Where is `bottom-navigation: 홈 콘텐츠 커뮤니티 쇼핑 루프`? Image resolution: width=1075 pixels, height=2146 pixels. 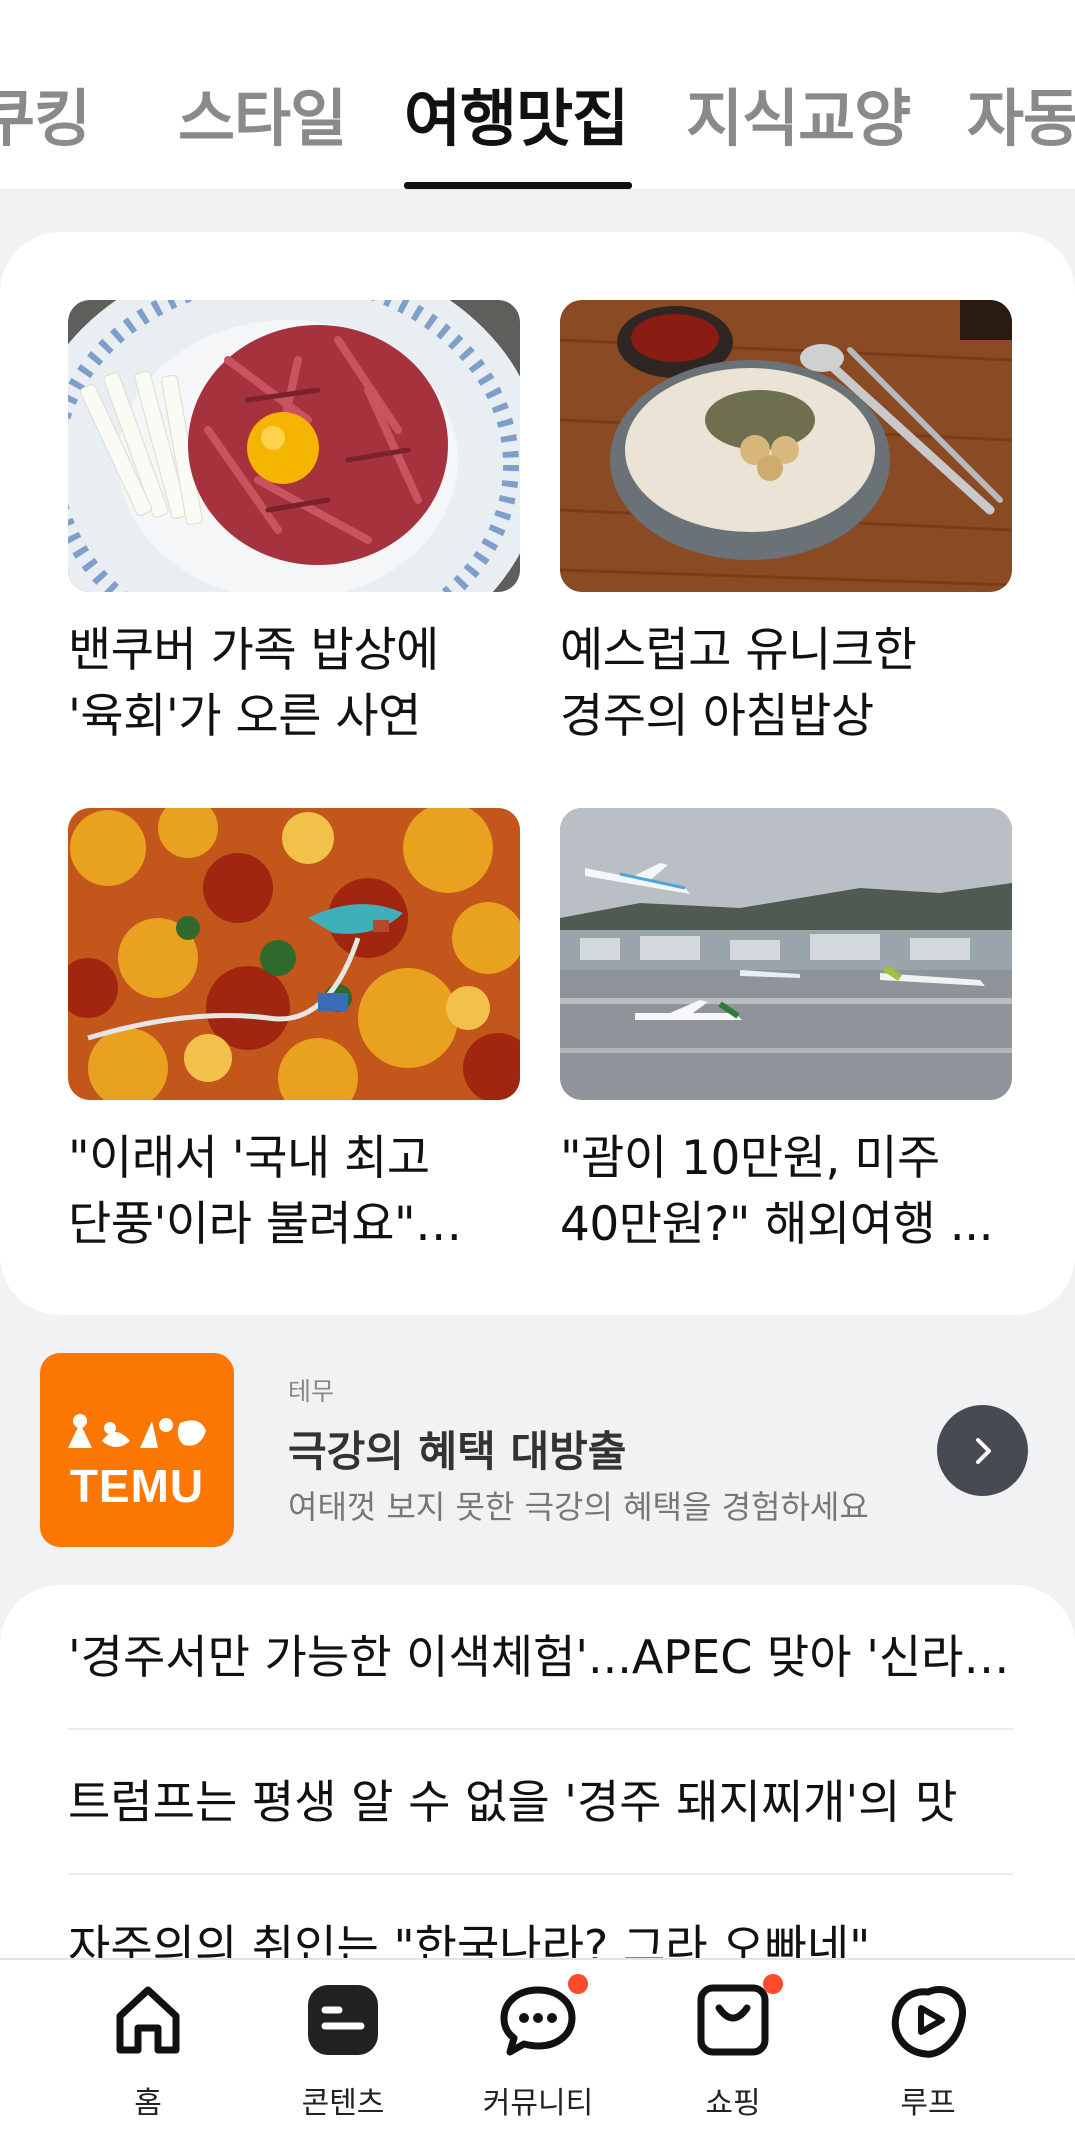 bottom-navigation: 홈 콘텐츠 커뮤니티 쇼핑 루프 is located at coordinates (537, 2052).